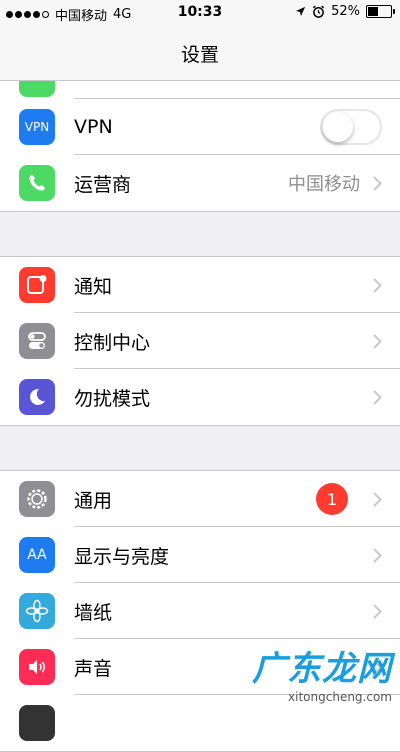 The height and width of the screenshot is (752, 400). What do you see at coordinates (93, 500) in the screenshot?
I see `general-label: 通用` at bounding box center [93, 500].